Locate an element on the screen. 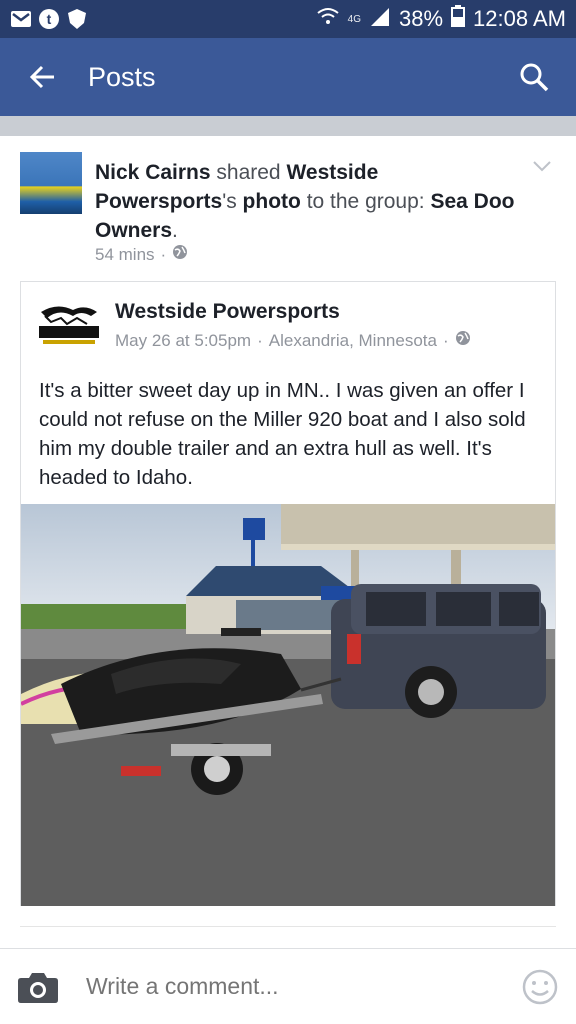 The width and height of the screenshot is (576, 1024). battery-icon is located at coordinates (458, 19).